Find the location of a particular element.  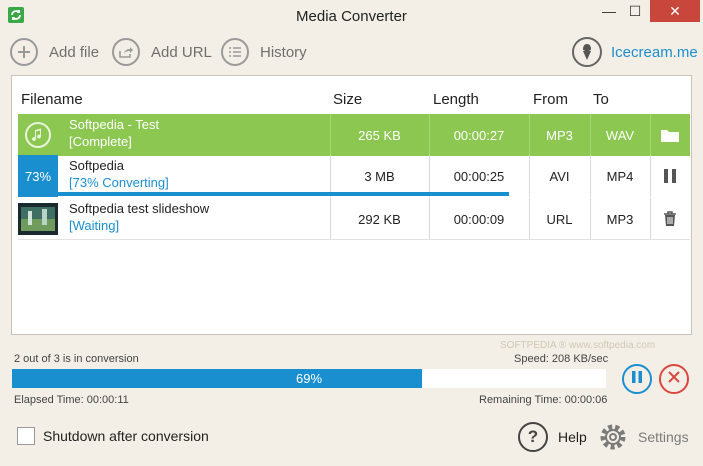

file-to: MP3 is located at coordinates (620, 219).